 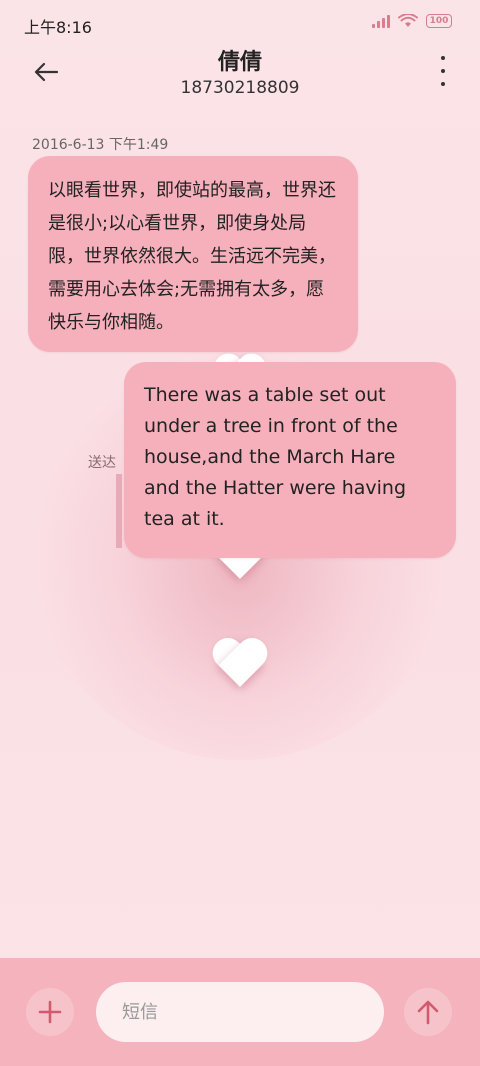 I want to click on message-timestamp: 2016-6-13 下午1:49, so click(x=100, y=145).